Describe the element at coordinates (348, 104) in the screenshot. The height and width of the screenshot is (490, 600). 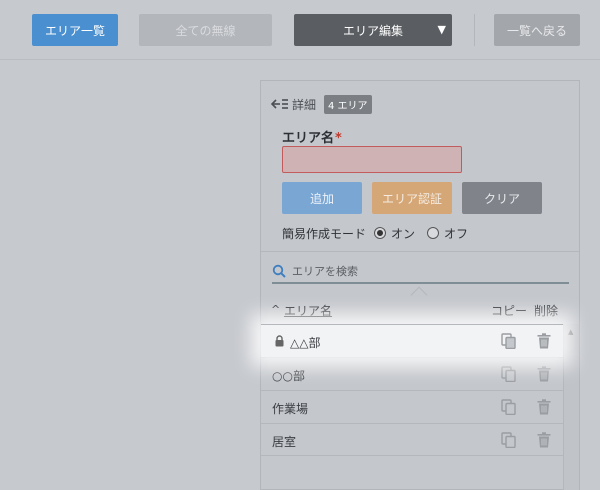
I see `area-count-badge: 4 エリア` at that location.